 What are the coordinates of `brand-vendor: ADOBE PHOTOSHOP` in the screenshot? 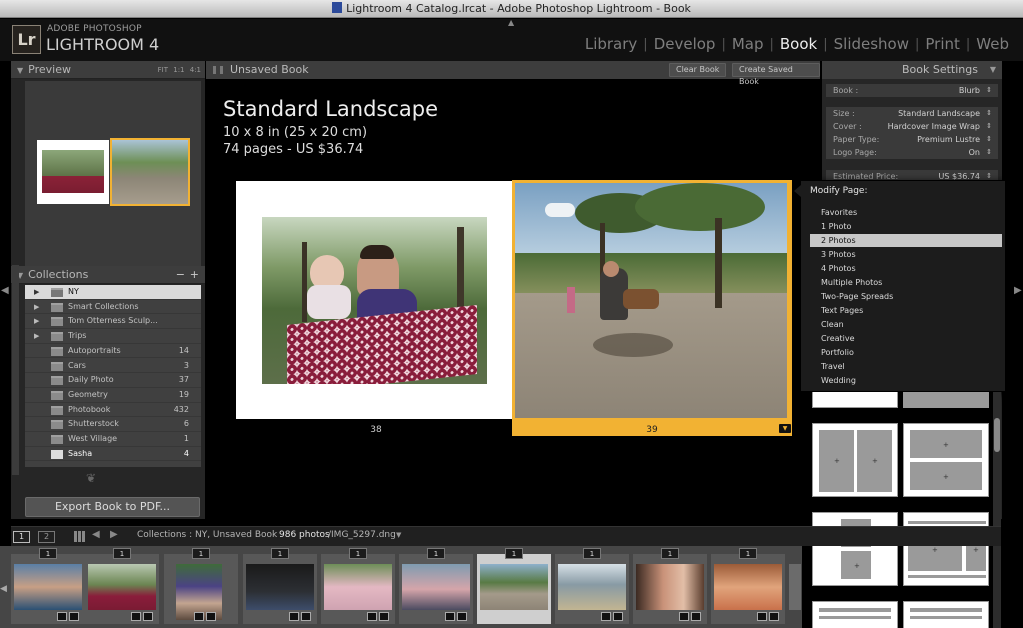 It's located at (94, 29).